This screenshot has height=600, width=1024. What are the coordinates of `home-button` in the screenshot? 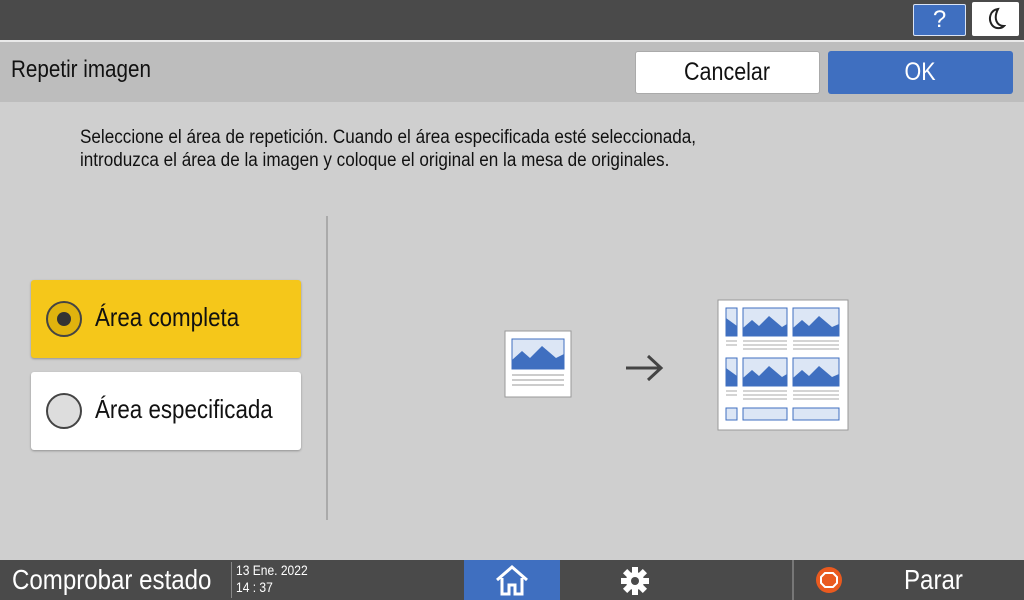 It's located at (512, 580).